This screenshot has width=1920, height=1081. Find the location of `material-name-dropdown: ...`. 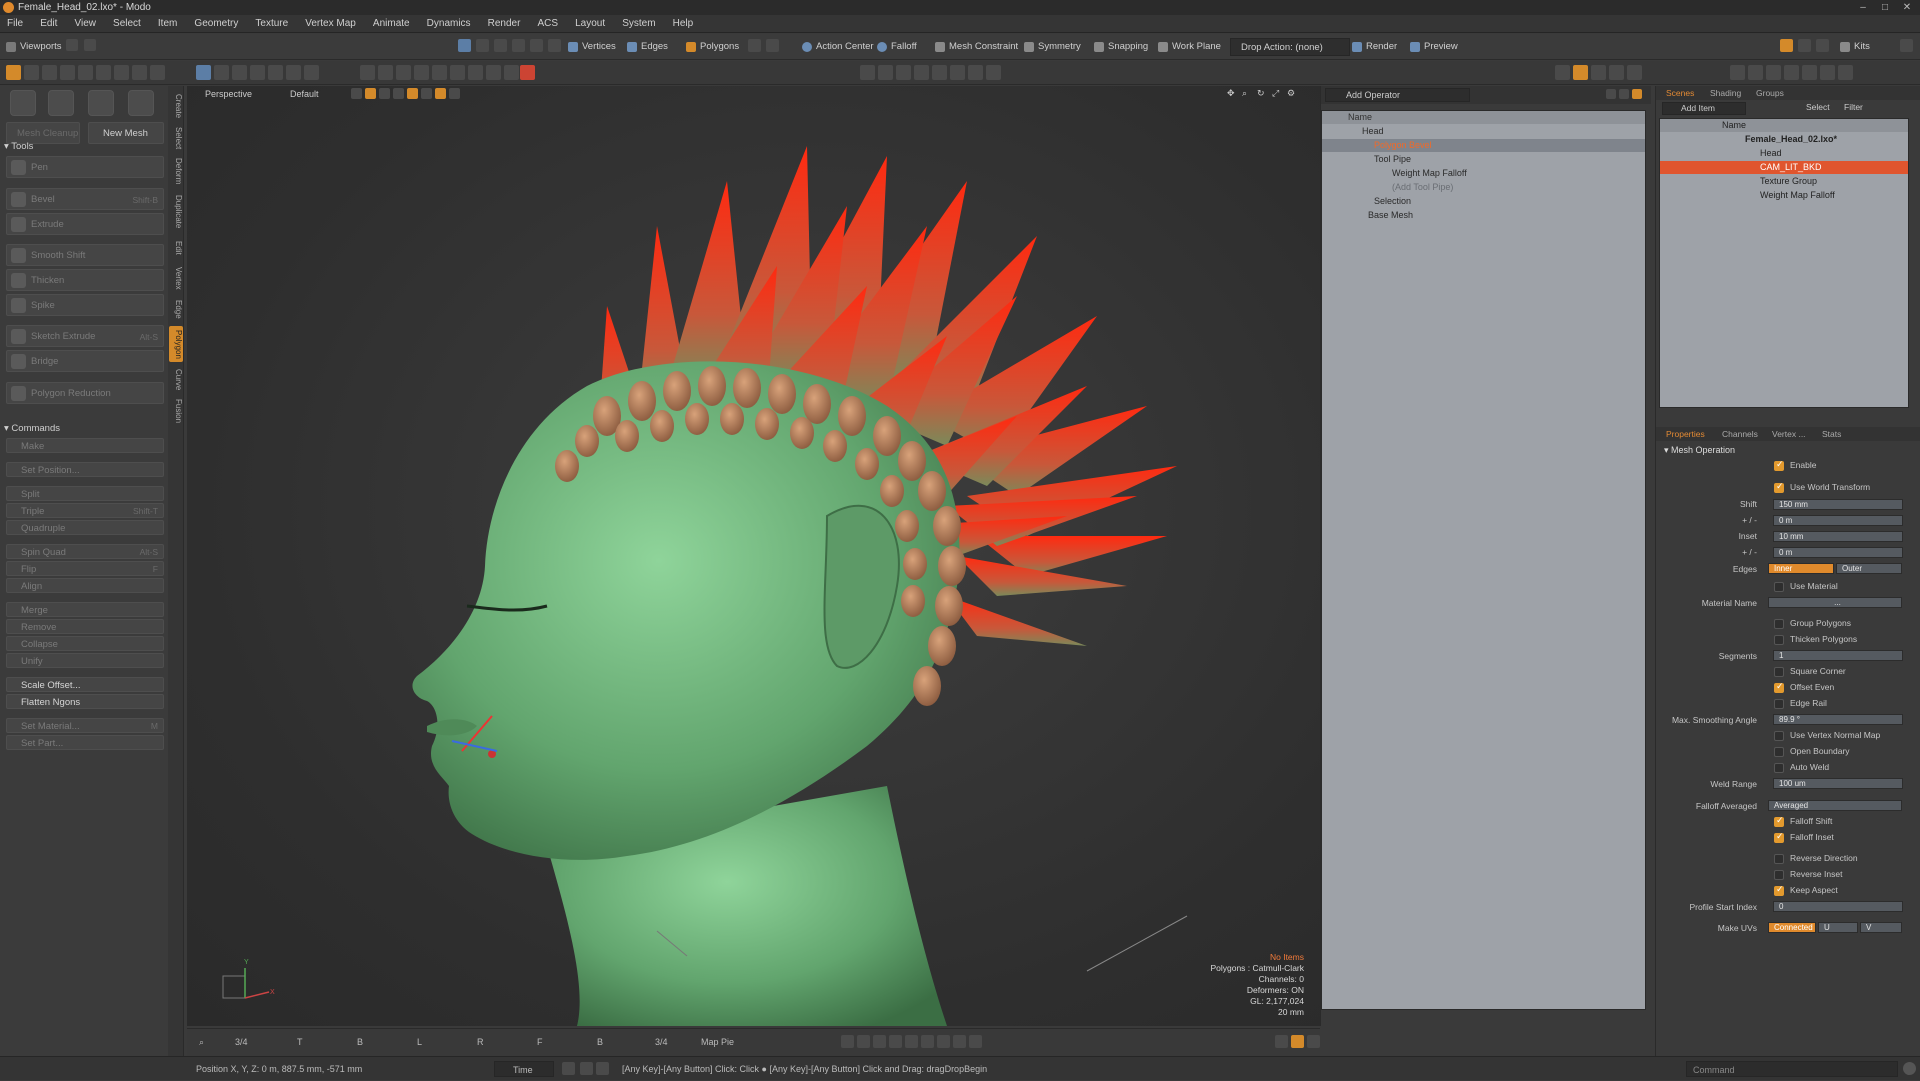

material-name-dropdown: ... is located at coordinates (1835, 602).